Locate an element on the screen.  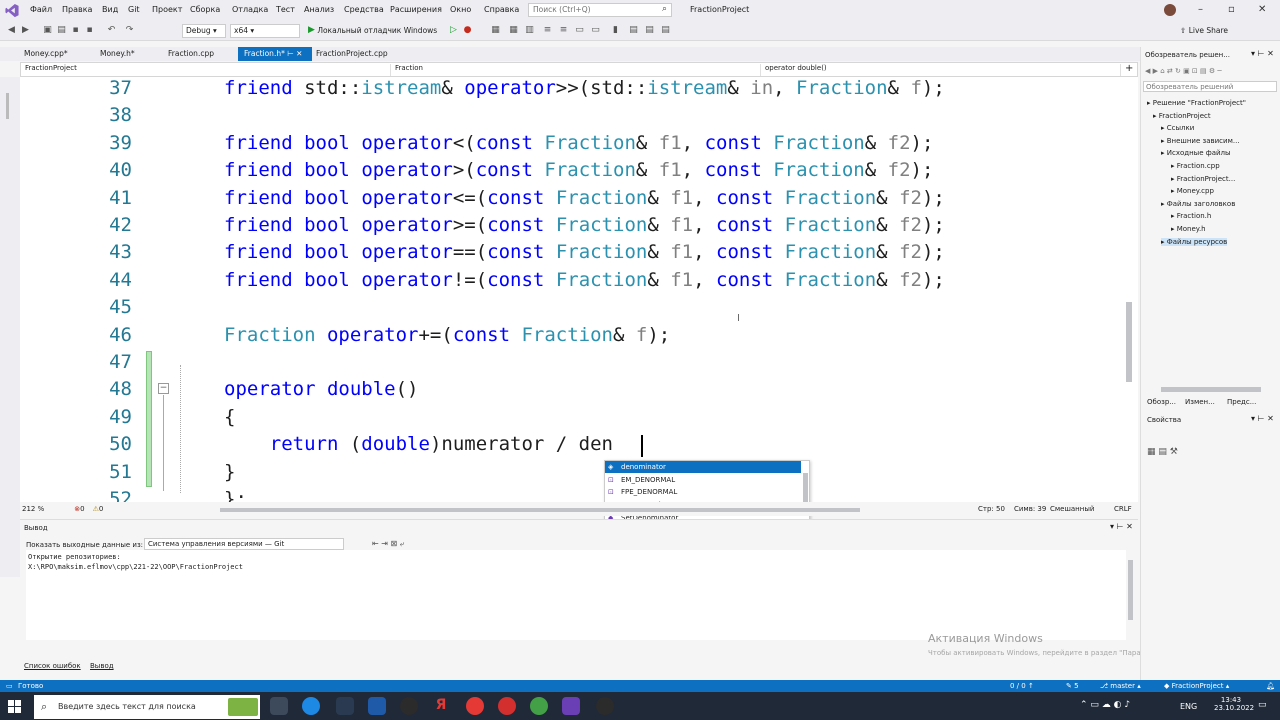
minimize-icon: – is located at coordinates (1200, 9).